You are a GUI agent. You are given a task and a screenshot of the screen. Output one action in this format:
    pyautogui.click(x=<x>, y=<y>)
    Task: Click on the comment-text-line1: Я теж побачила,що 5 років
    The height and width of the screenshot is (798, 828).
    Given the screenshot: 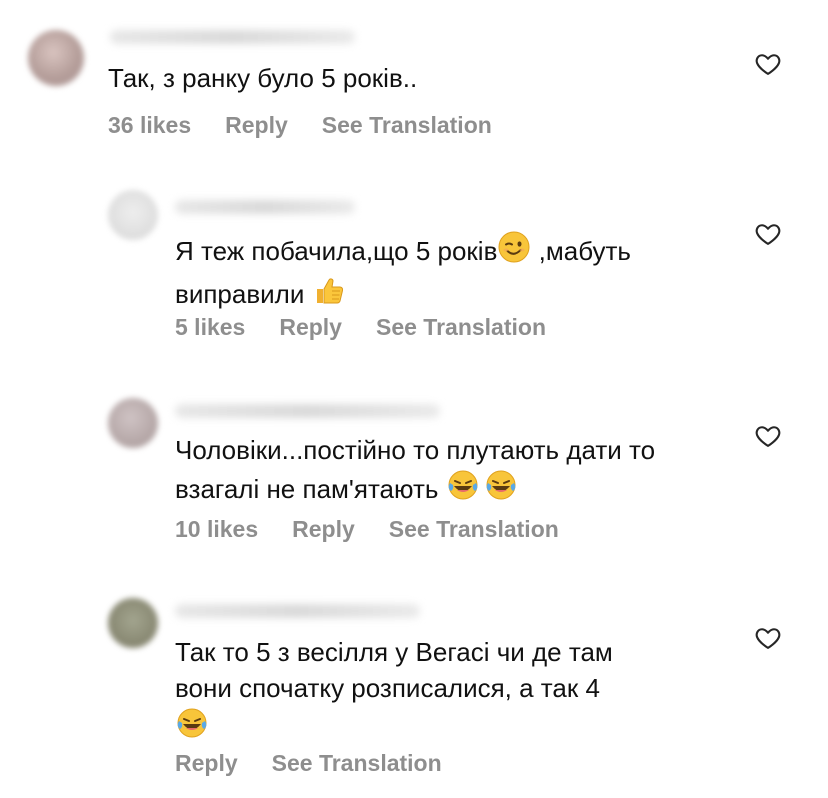 What is the action you would take?
    pyautogui.click(x=336, y=251)
    